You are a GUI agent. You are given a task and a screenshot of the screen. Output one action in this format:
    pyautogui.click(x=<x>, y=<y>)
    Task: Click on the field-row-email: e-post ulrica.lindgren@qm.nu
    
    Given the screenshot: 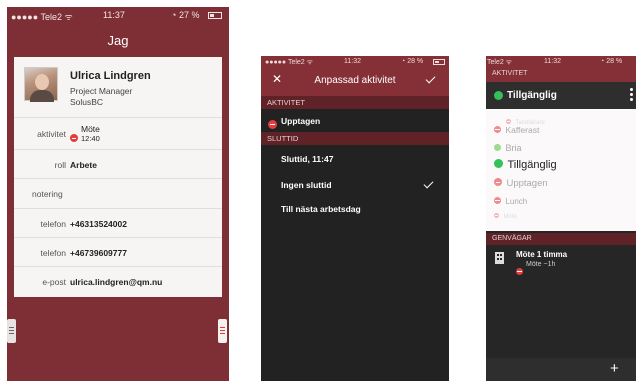 What is the action you would take?
    pyautogui.click(x=118, y=281)
    